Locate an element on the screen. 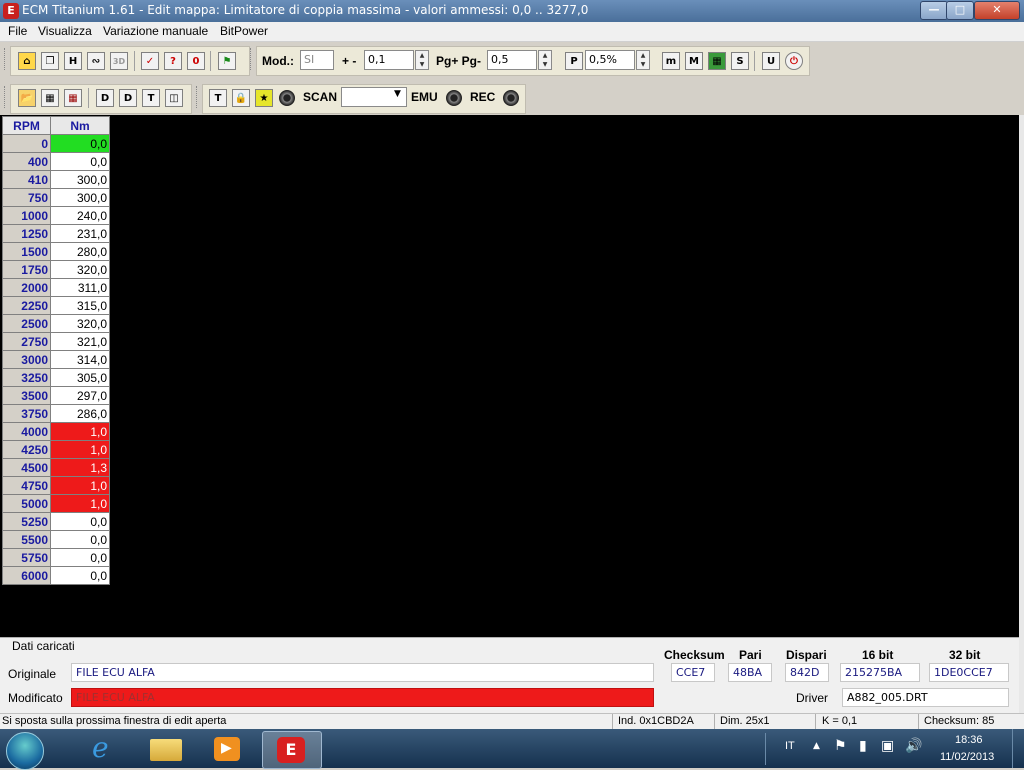  color-map-icon: ▦ is located at coordinates (717, 61).